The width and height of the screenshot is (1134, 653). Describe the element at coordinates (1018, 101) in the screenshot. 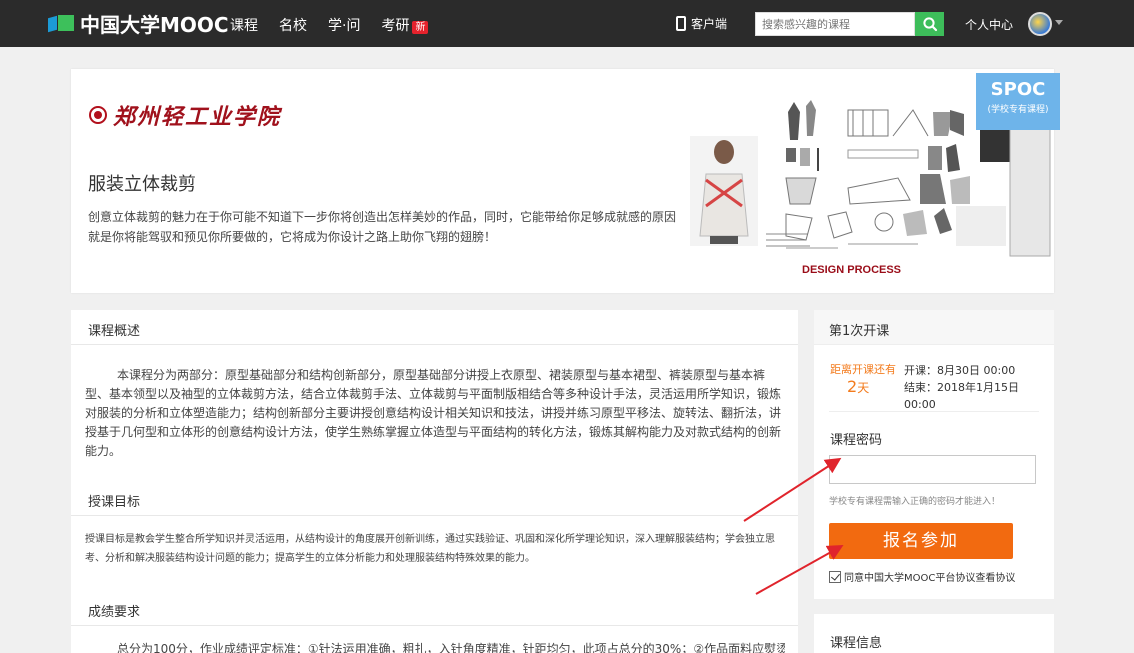

I see `spoc-badge: SPOC (学校专有课程)` at that location.